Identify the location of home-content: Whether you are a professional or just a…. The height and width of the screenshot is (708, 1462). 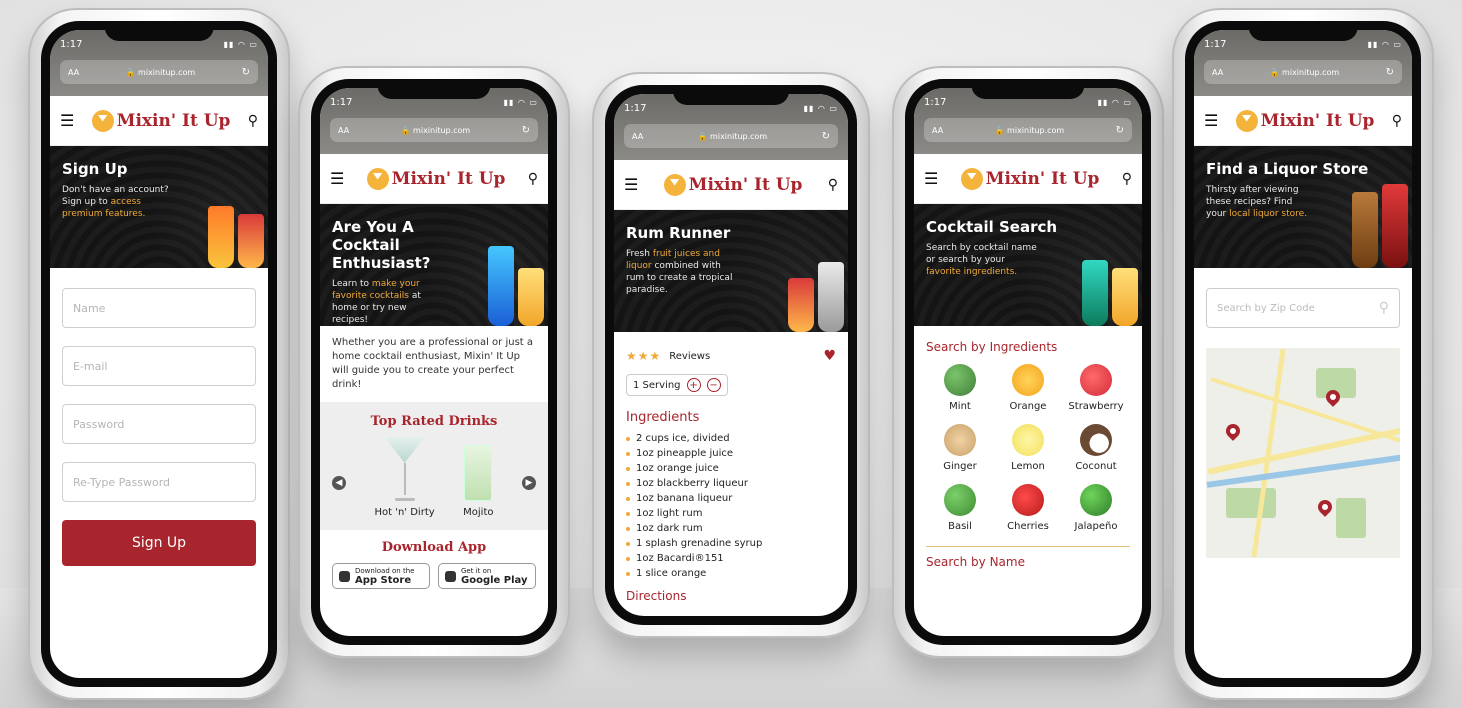
(434, 481).